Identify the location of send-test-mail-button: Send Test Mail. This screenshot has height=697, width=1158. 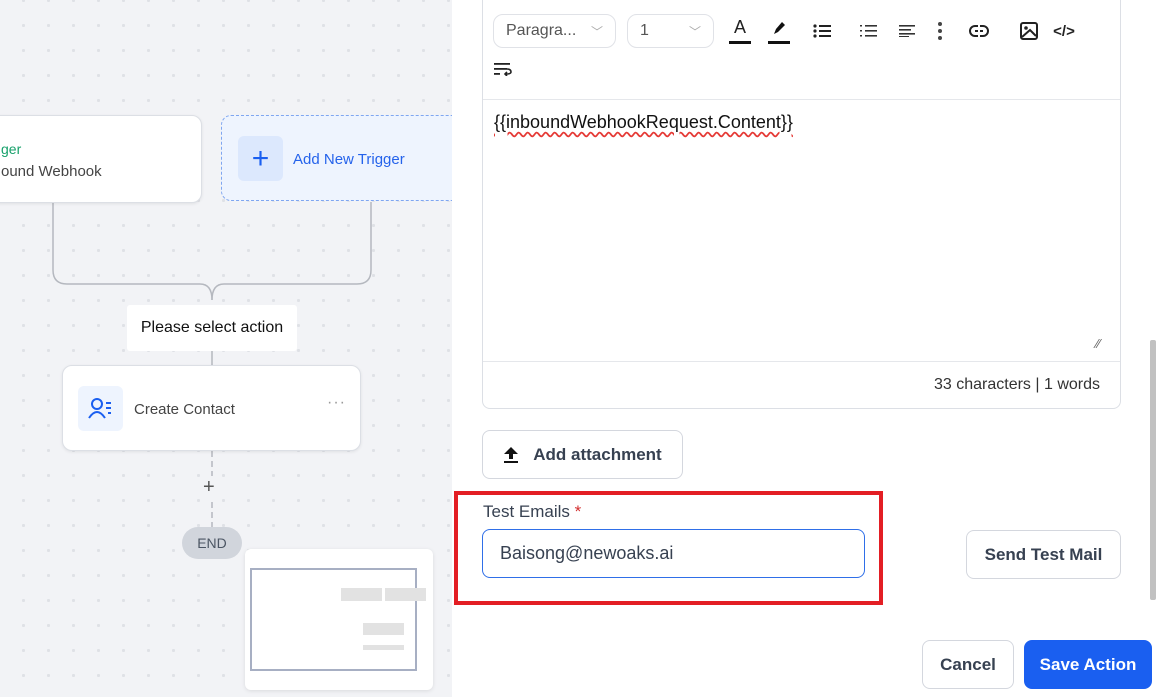
(1043, 554).